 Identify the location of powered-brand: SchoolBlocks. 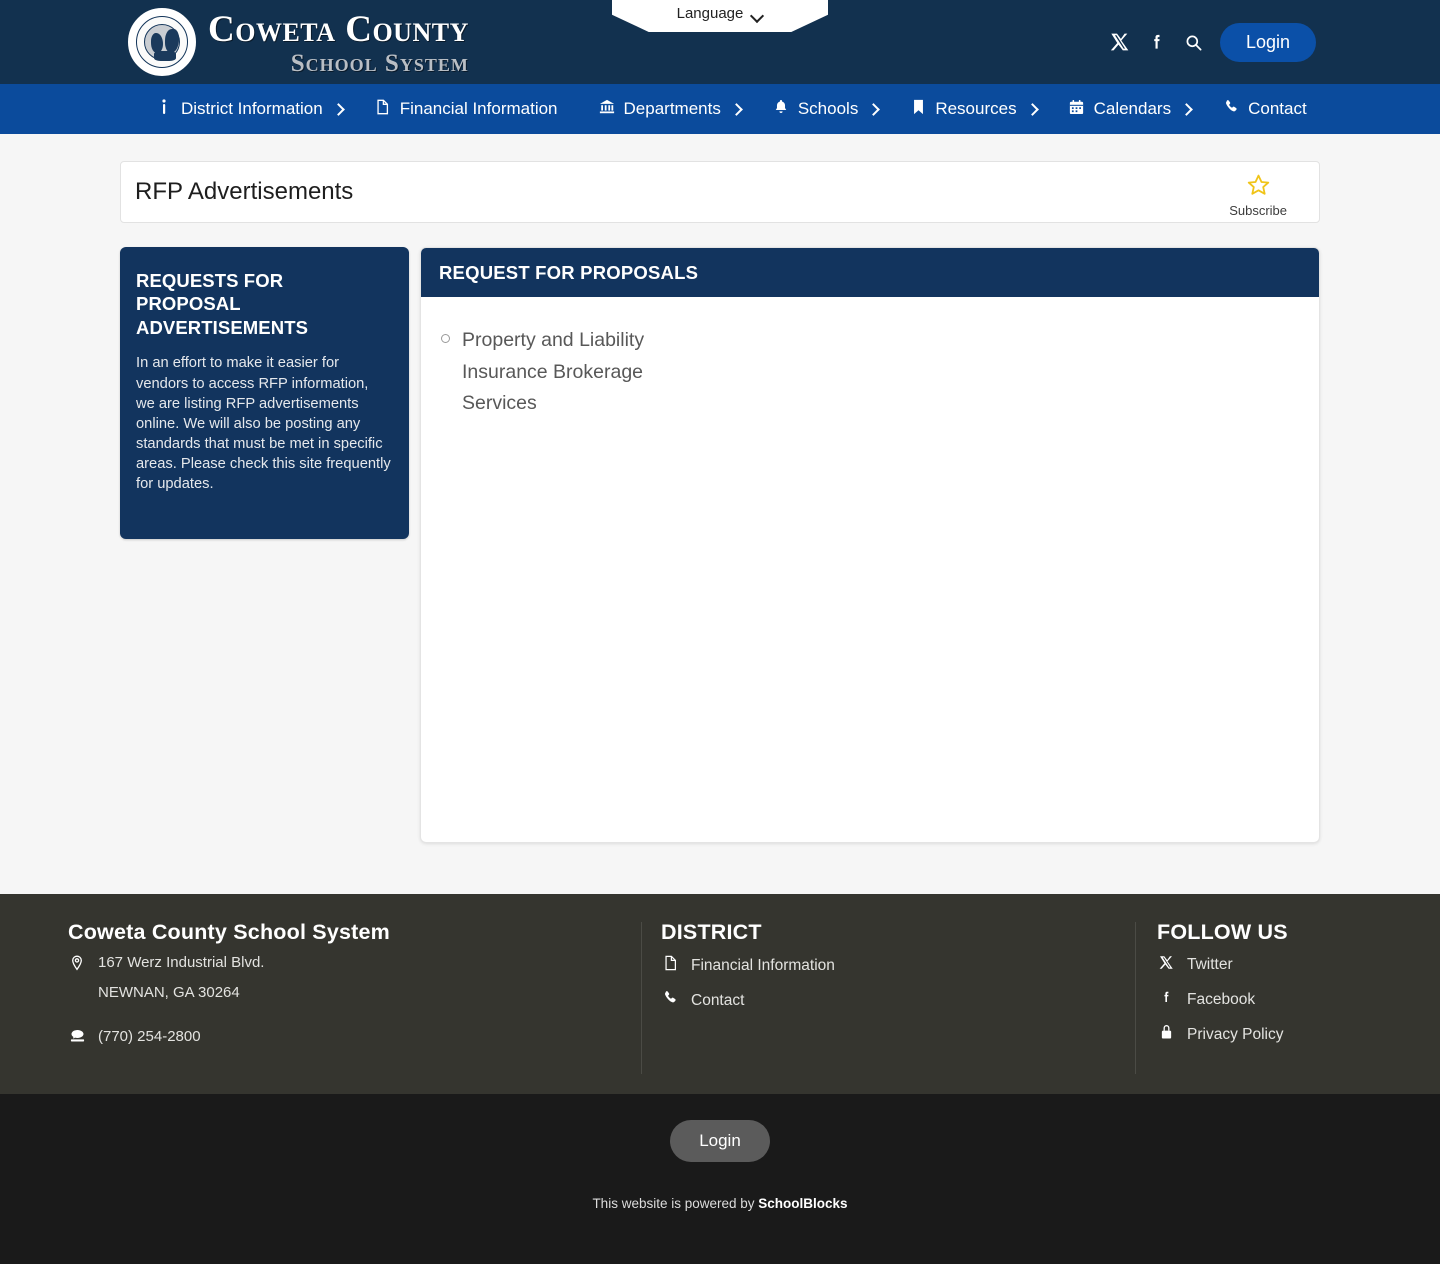
(802, 1203).